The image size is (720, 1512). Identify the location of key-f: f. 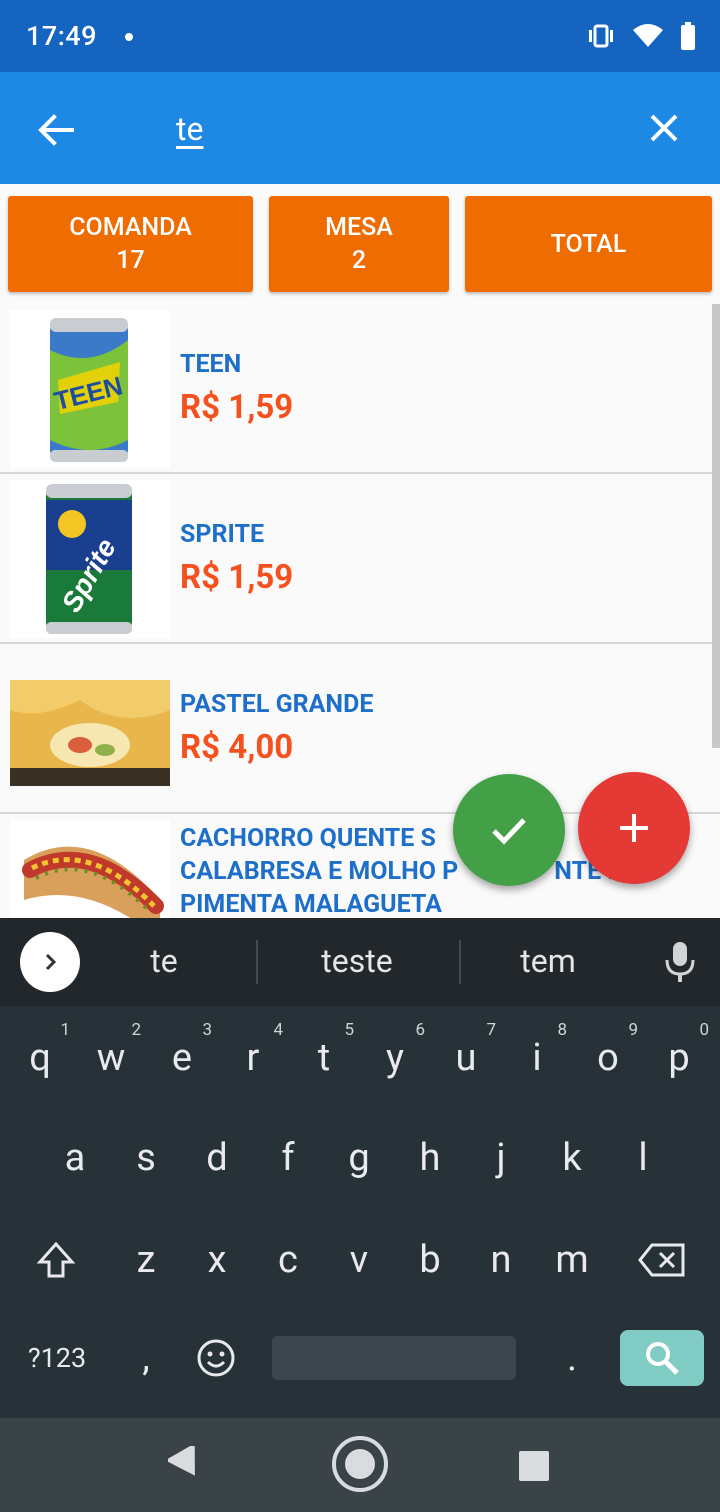
(288, 1158).